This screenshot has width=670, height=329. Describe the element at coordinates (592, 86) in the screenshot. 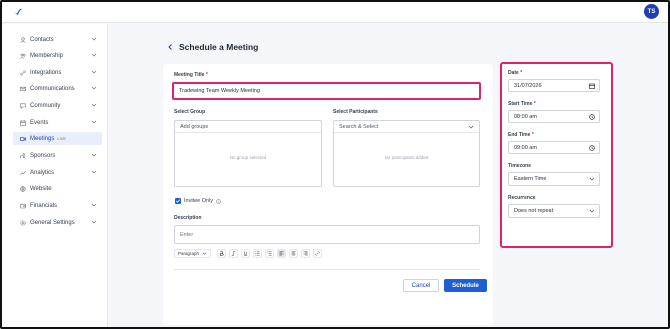

I see `calendar-icon` at that location.